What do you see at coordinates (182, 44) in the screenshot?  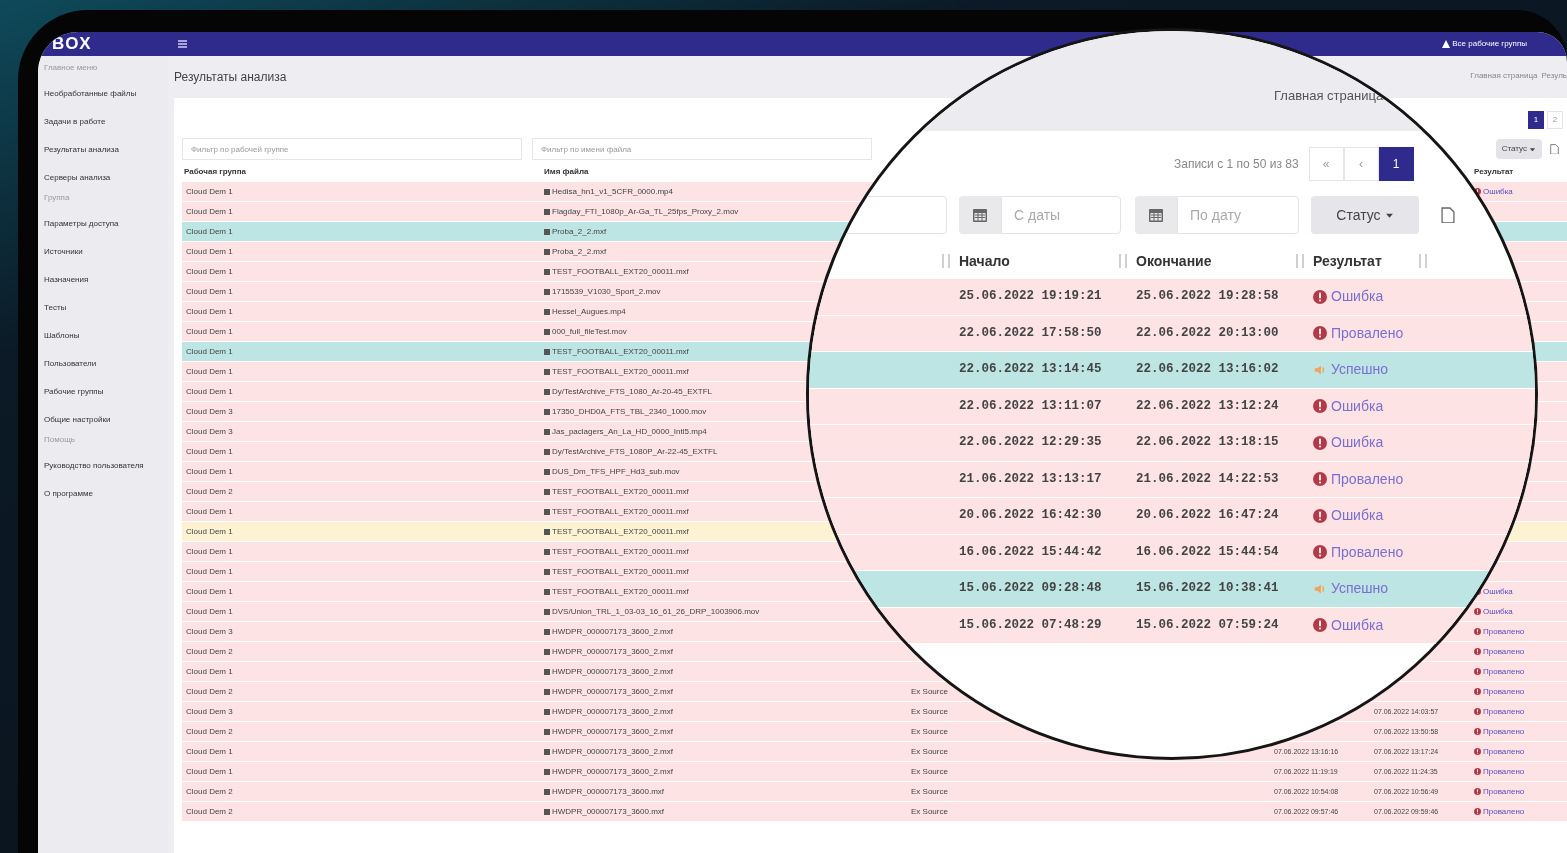 I see `menu-icon` at bounding box center [182, 44].